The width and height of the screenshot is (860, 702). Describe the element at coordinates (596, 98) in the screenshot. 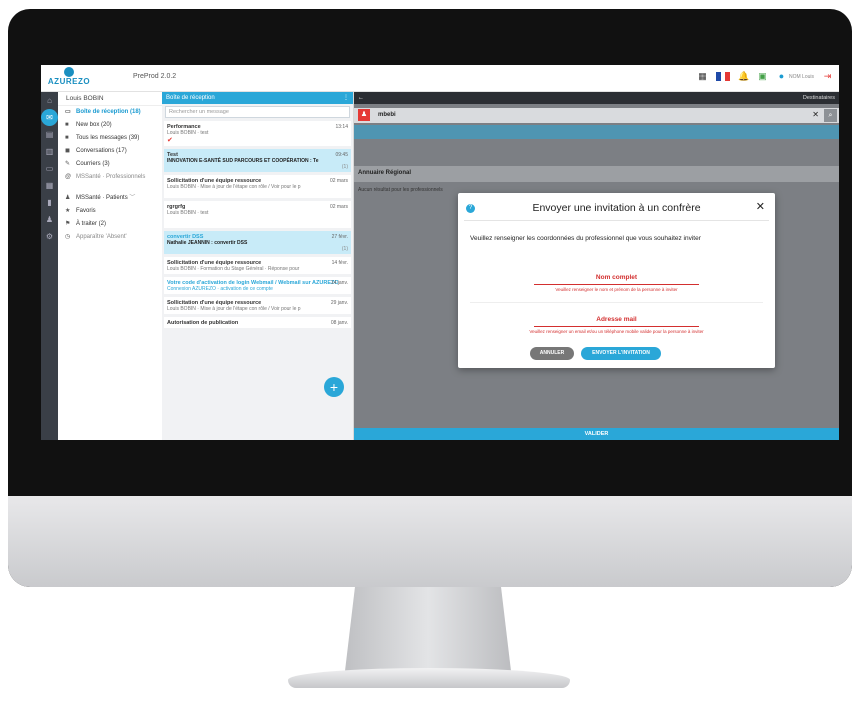

I see `main-top-bar: ← Destinataires` at that location.